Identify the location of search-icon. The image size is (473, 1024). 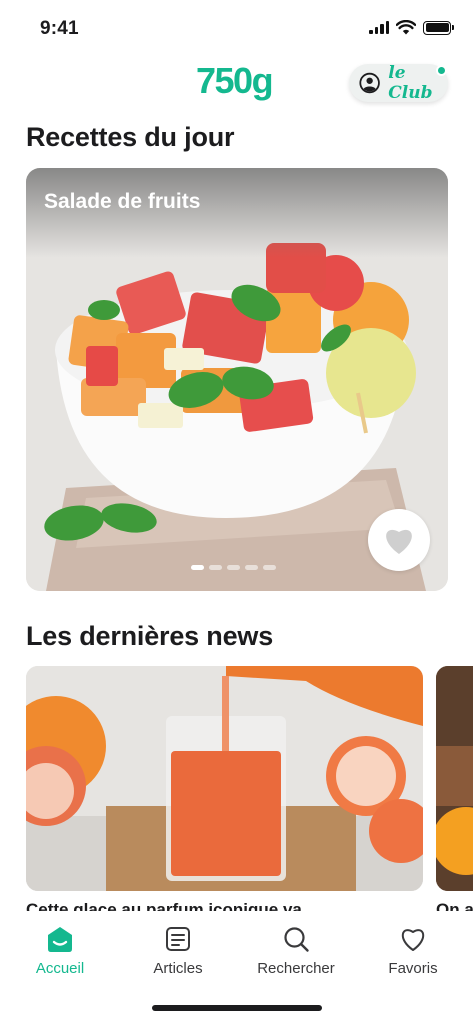
(296, 939).